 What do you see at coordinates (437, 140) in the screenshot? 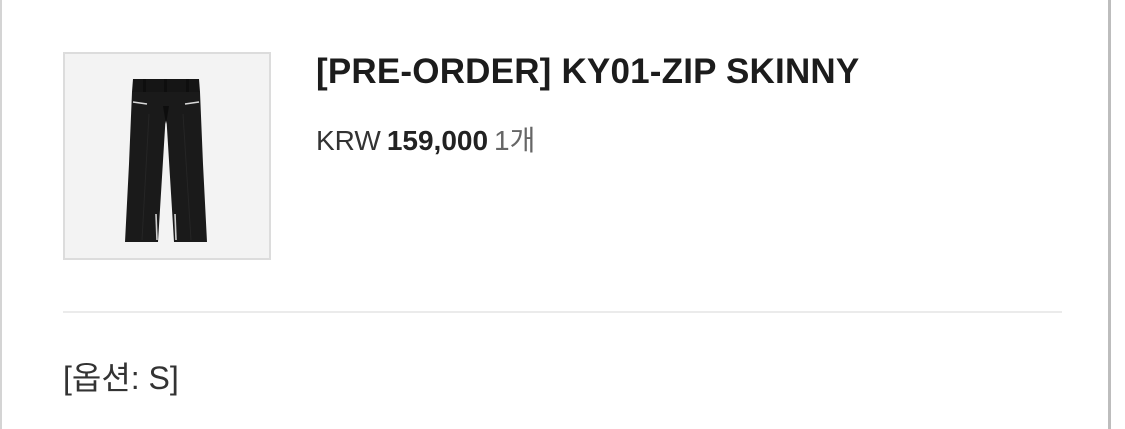
I see `price-amount: 159,000` at bounding box center [437, 140].